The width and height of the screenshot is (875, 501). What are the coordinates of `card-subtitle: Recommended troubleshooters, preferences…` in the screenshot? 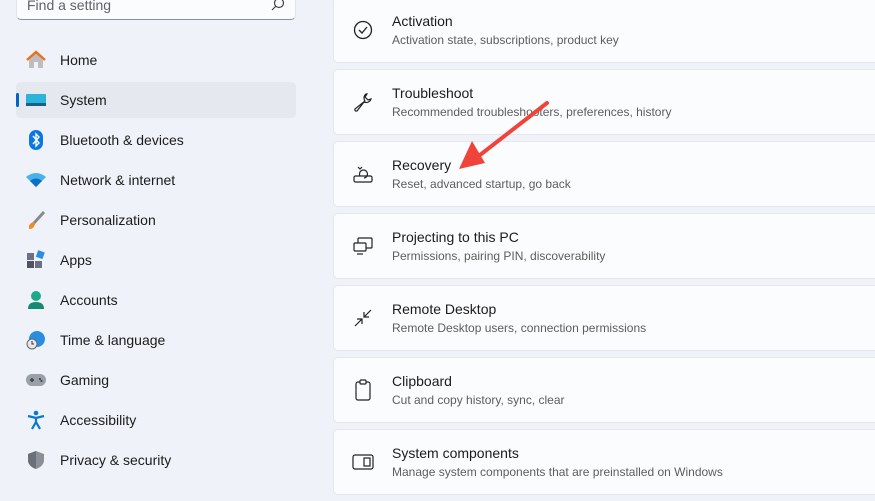 It's located at (532, 112).